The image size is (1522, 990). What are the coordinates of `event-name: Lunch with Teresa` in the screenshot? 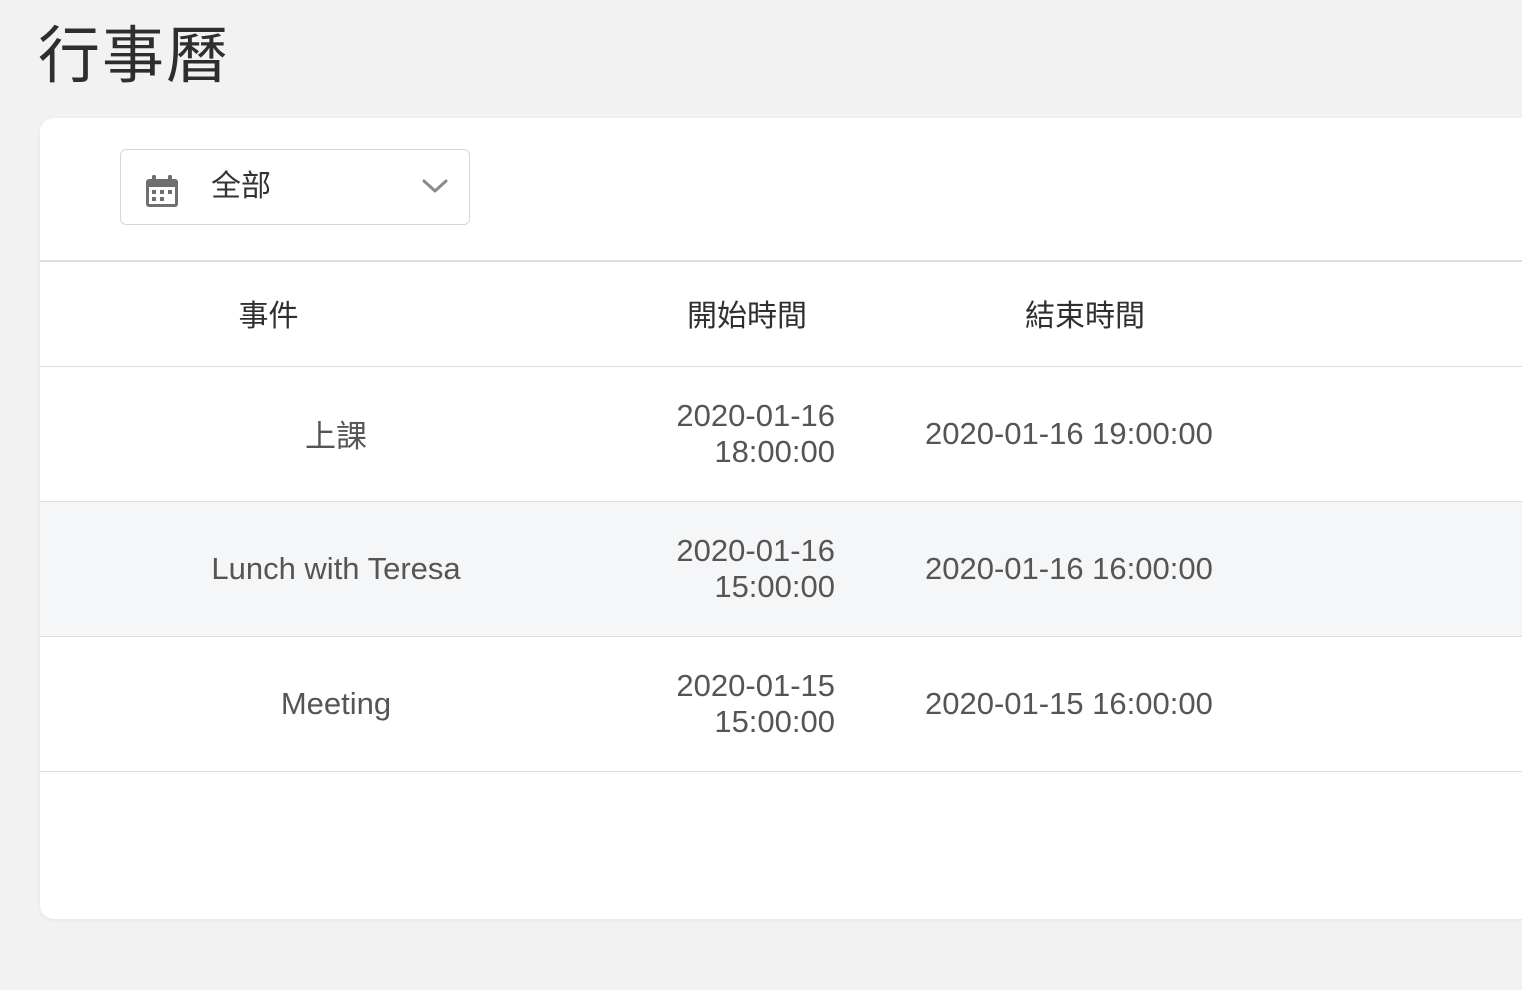 It's located at (336, 568).